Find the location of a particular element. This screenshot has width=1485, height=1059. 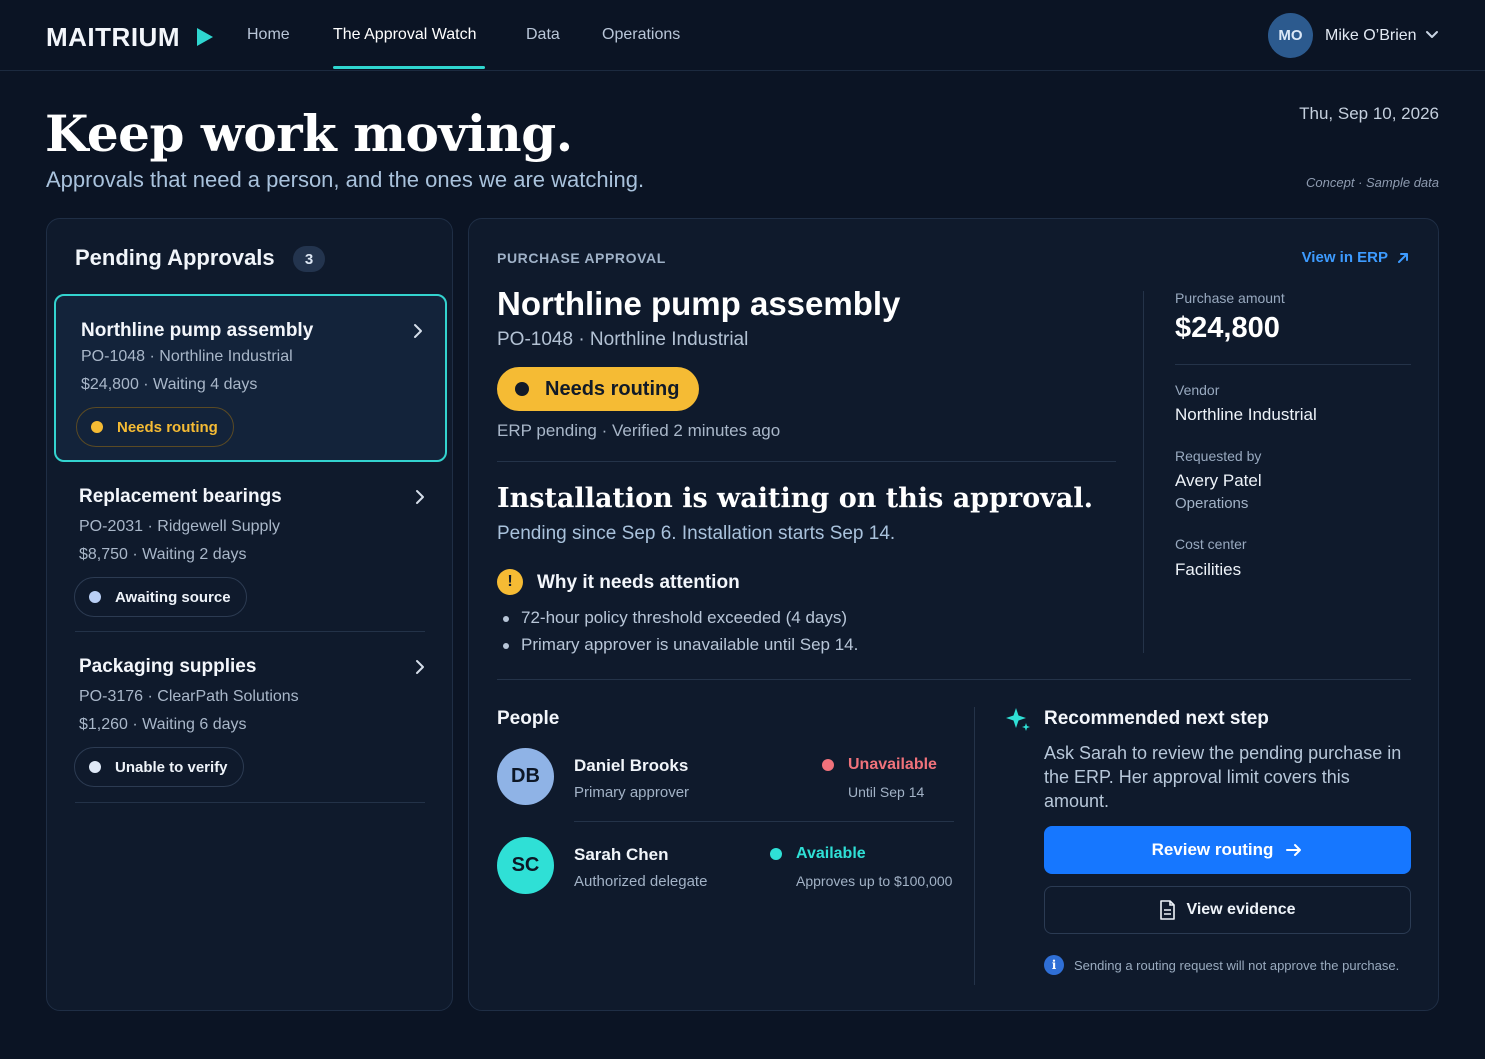

status-badge-label: Unable to verify is located at coordinates (171, 767).